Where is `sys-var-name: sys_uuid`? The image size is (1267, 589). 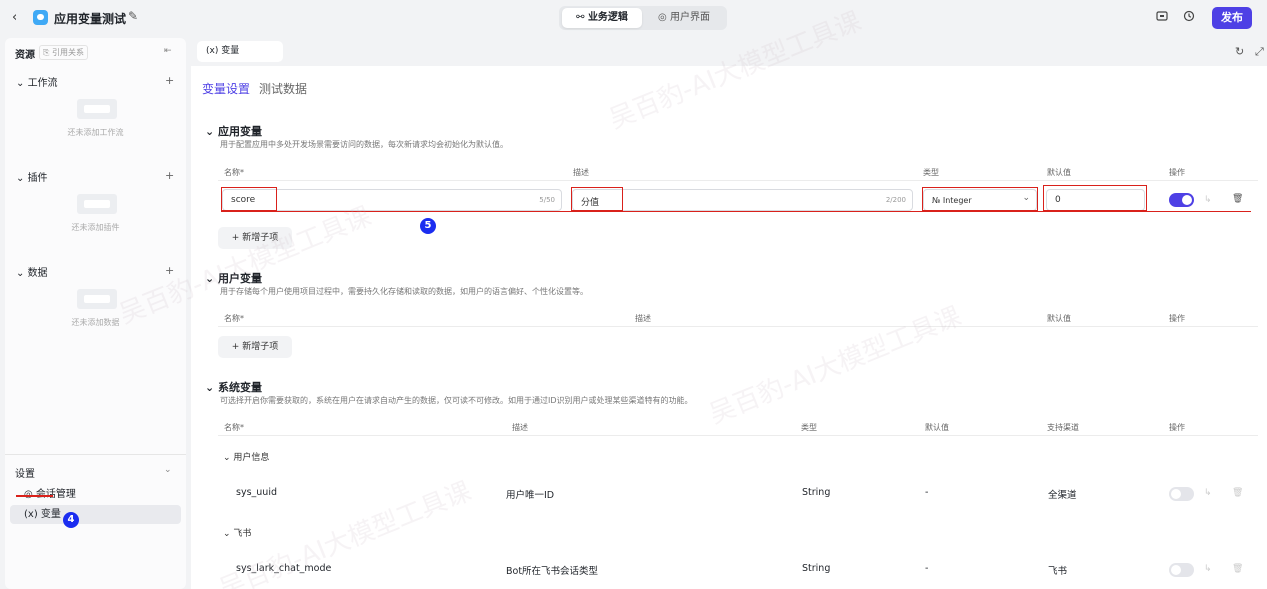
sys-var-name: sys_uuid is located at coordinates (256, 492).